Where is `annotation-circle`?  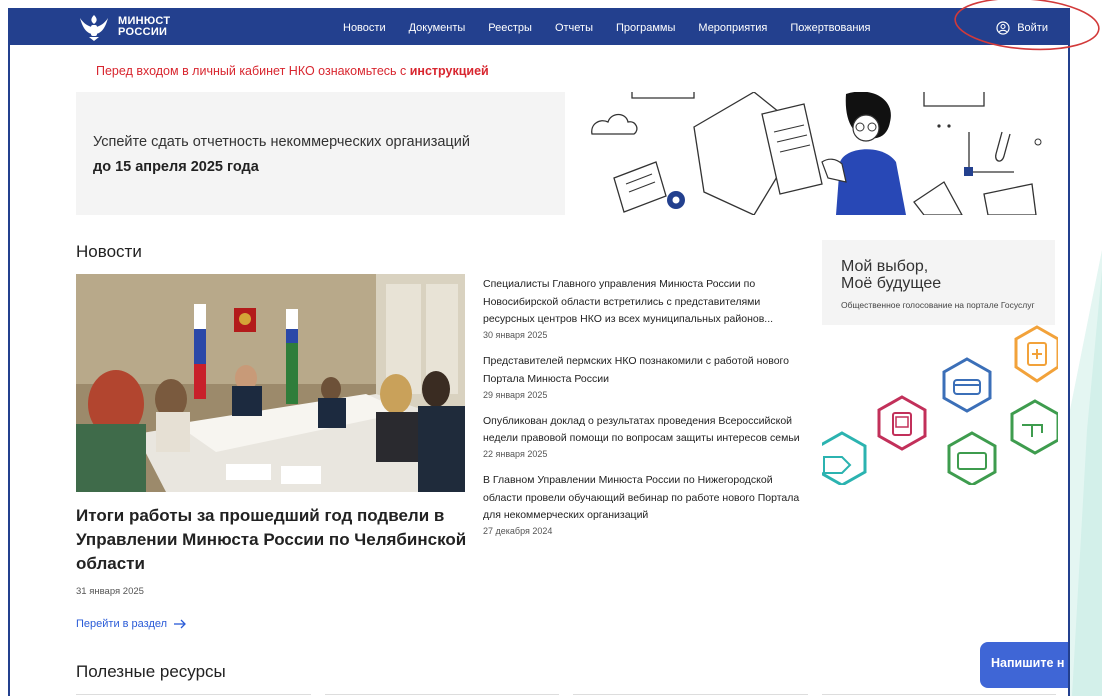 annotation-circle is located at coordinates (1027, 25).